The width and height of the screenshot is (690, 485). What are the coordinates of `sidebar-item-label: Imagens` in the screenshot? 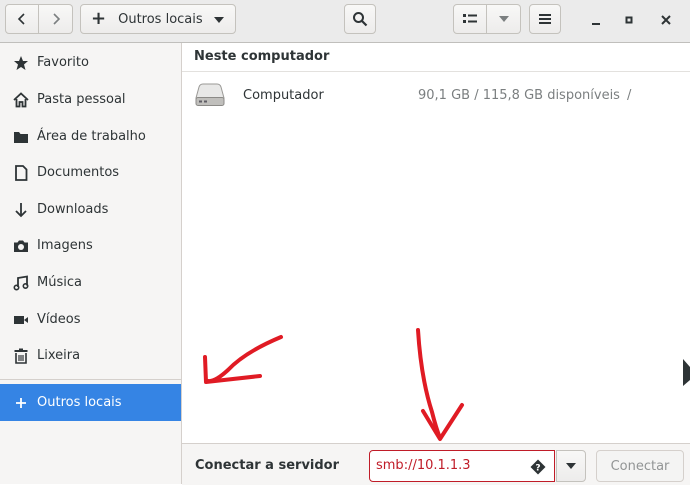 It's located at (65, 245).